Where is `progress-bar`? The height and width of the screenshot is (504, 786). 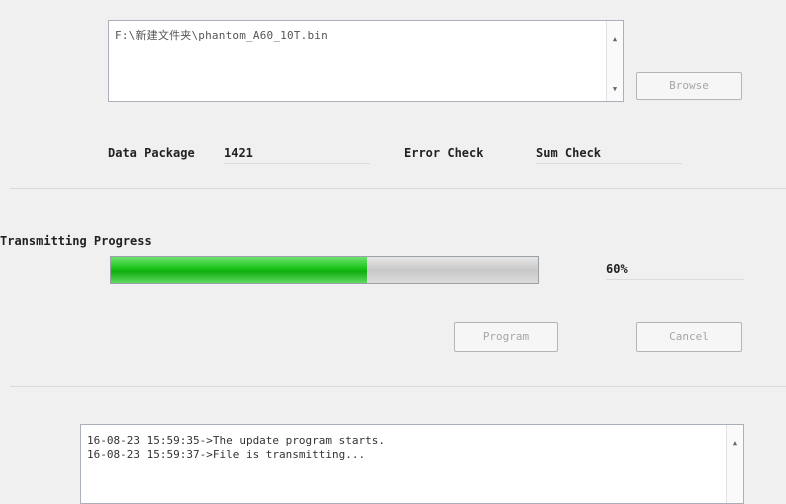 progress-bar is located at coordinates (324, 270).